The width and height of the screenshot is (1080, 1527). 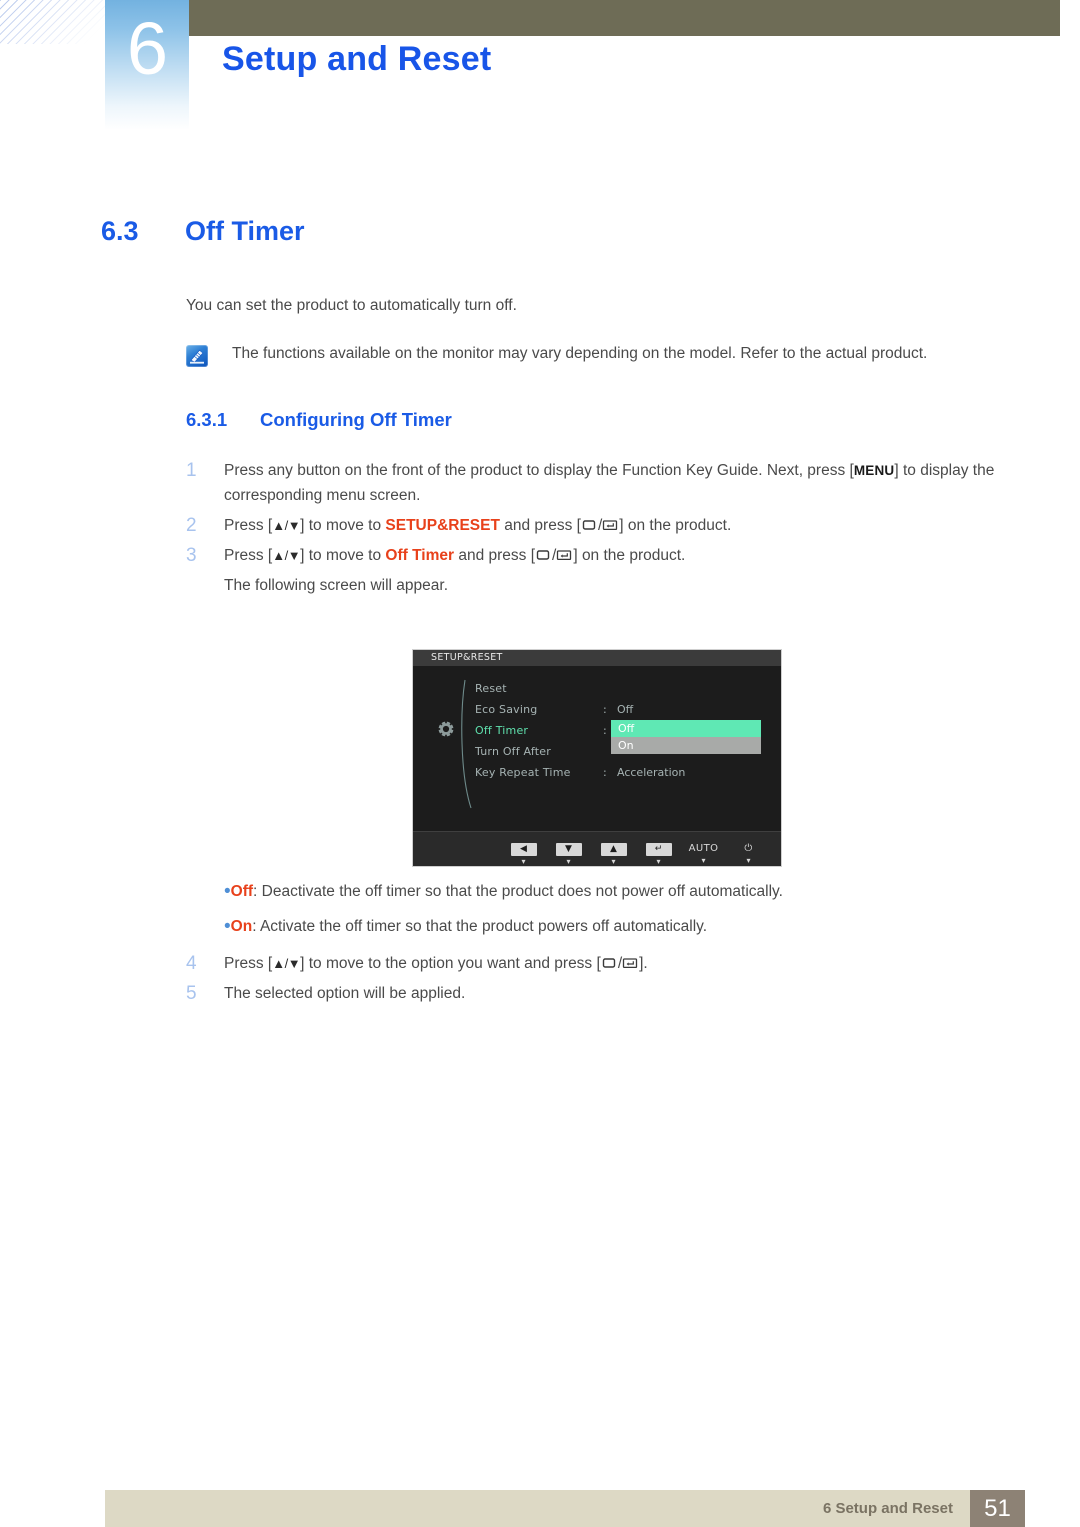 What do you see at coordinates (357, 59) in the screenshot?
I see `chapter-title: Setup and Reset` at bounding box center [357, 59].